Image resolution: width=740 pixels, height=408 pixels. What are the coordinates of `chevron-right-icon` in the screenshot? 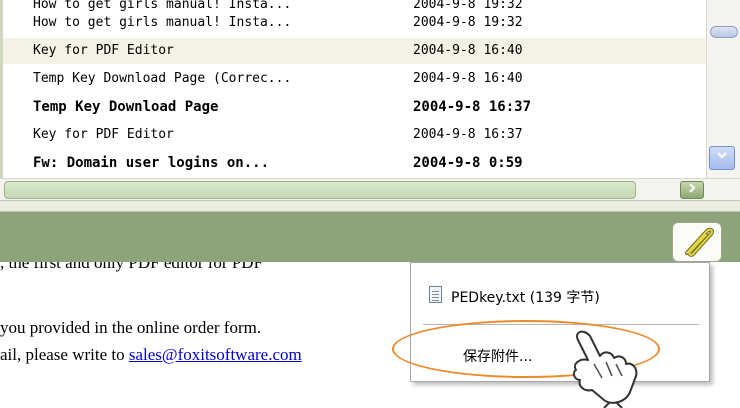 It's located at (692, 188).